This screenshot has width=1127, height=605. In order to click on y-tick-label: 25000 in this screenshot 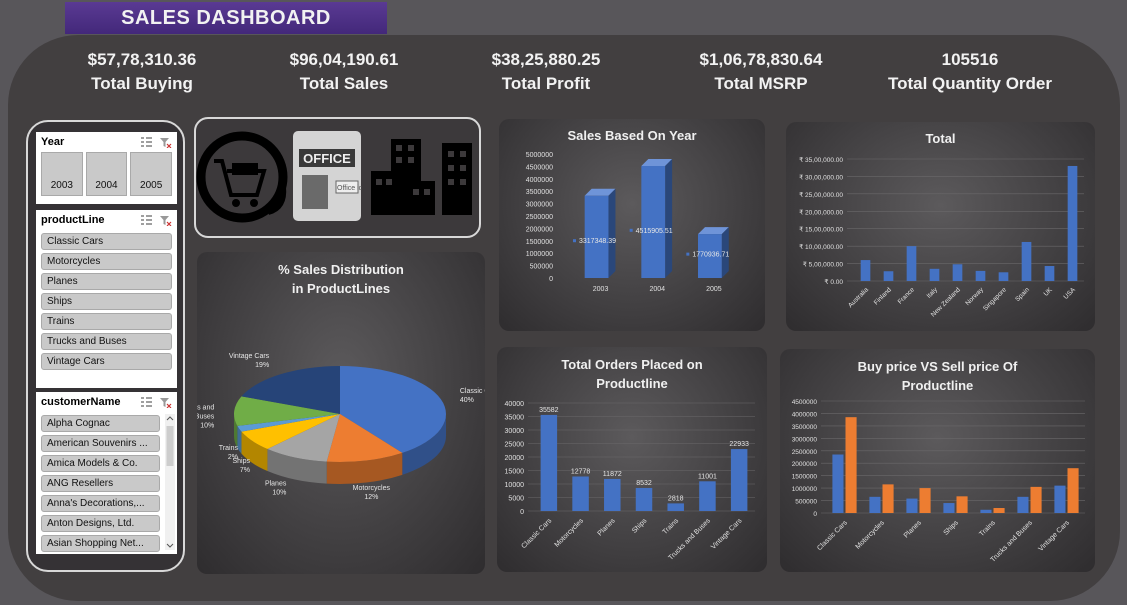, I will do `click(515, 445)`.